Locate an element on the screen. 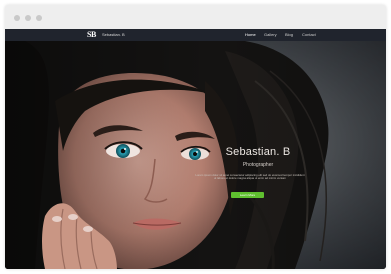  window-dot-close-icon is located at coordinates (17, 18).